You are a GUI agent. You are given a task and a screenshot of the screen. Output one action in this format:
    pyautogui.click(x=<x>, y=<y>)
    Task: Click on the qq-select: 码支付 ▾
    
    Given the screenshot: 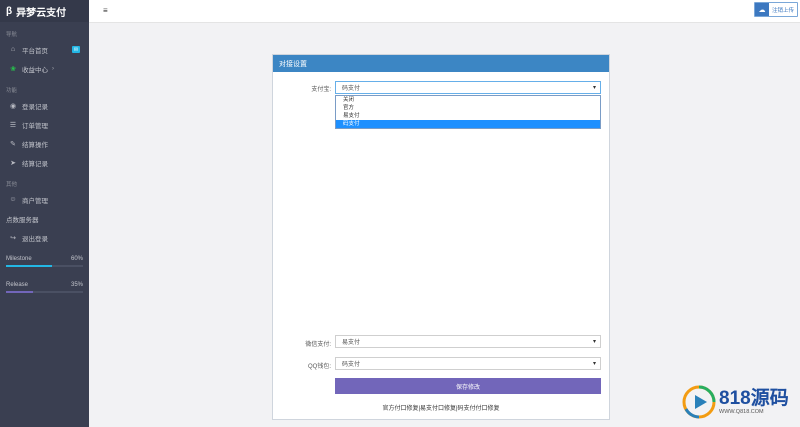 What is the action you would take?
    pyautogui.click(x=468, y=363)
    